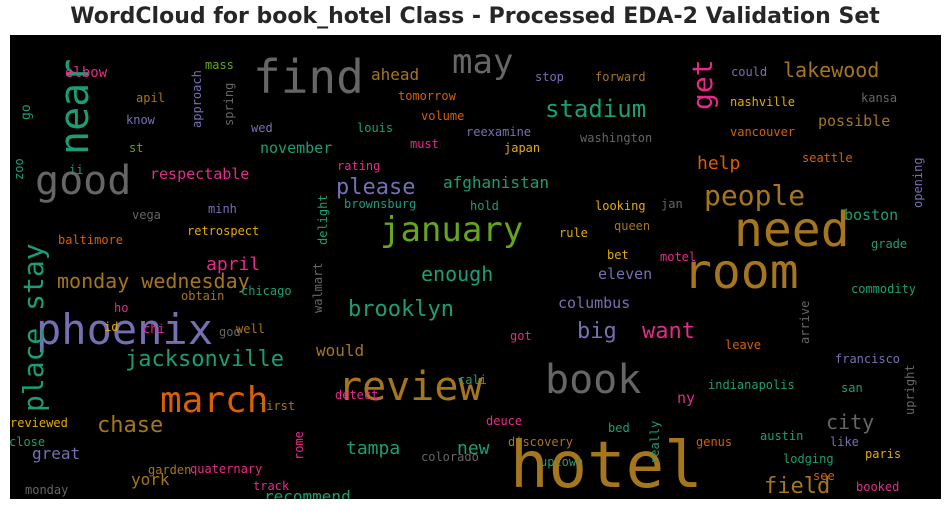  I want to click on word-deuce: deuce, so click(504, 421).